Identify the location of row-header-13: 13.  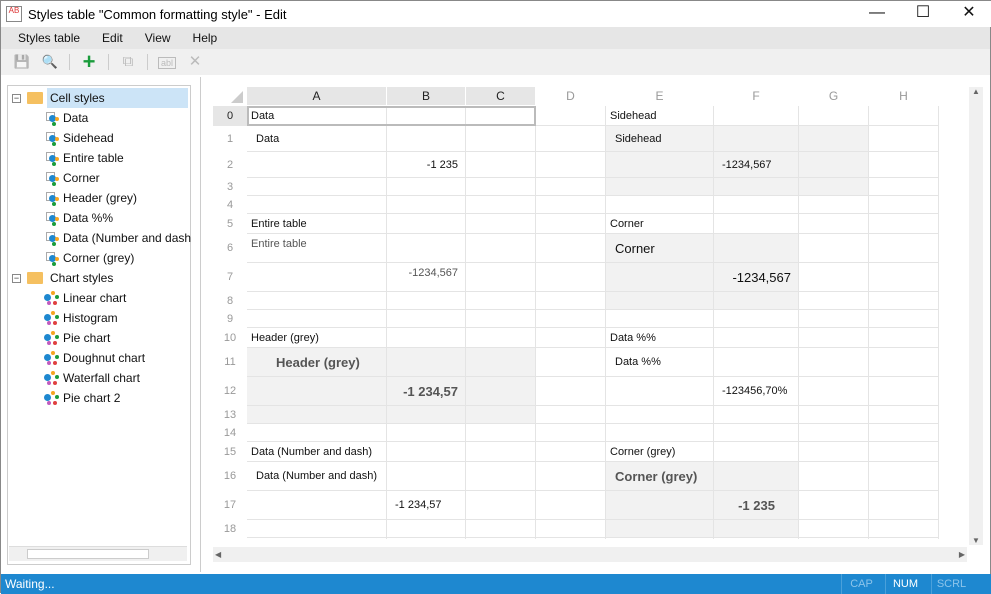
(230, 415).